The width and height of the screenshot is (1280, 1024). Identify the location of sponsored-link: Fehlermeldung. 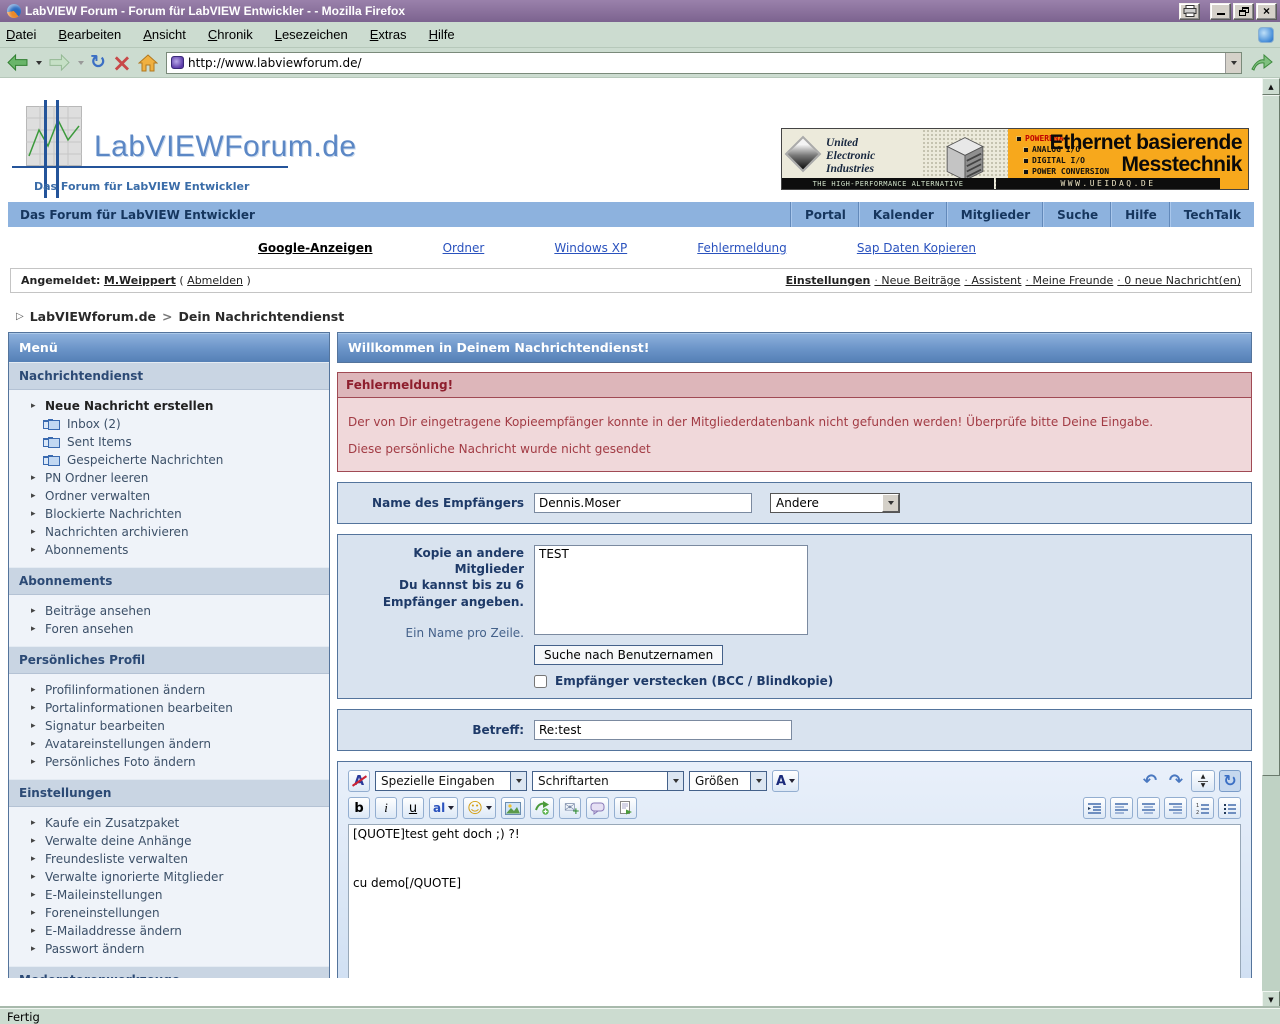
(742, 248).